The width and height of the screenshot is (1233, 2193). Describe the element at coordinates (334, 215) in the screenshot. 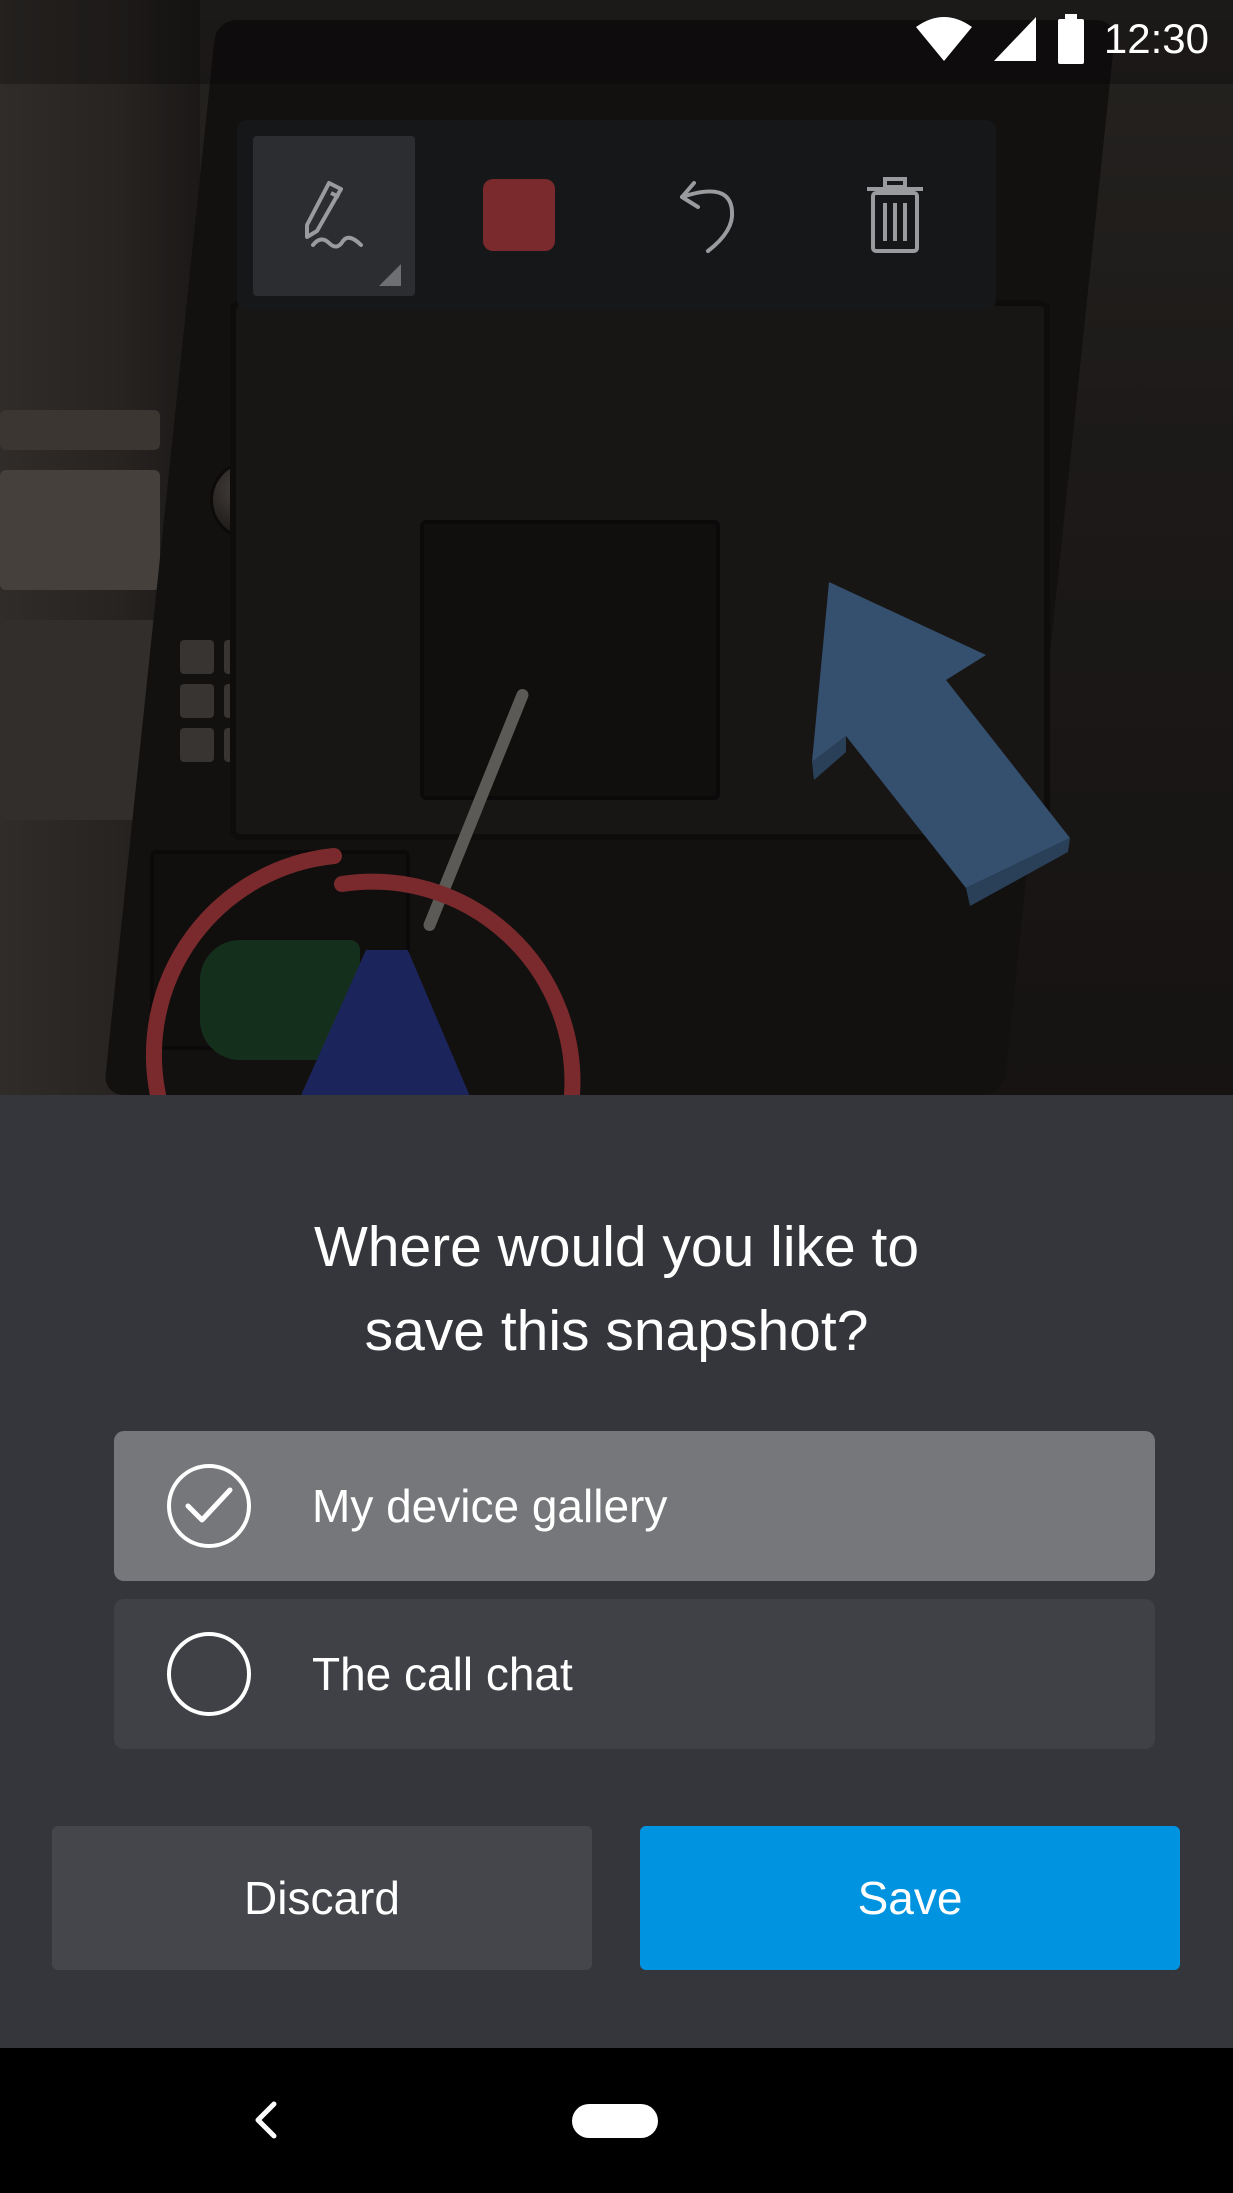

I see `pen-icon` at that location.